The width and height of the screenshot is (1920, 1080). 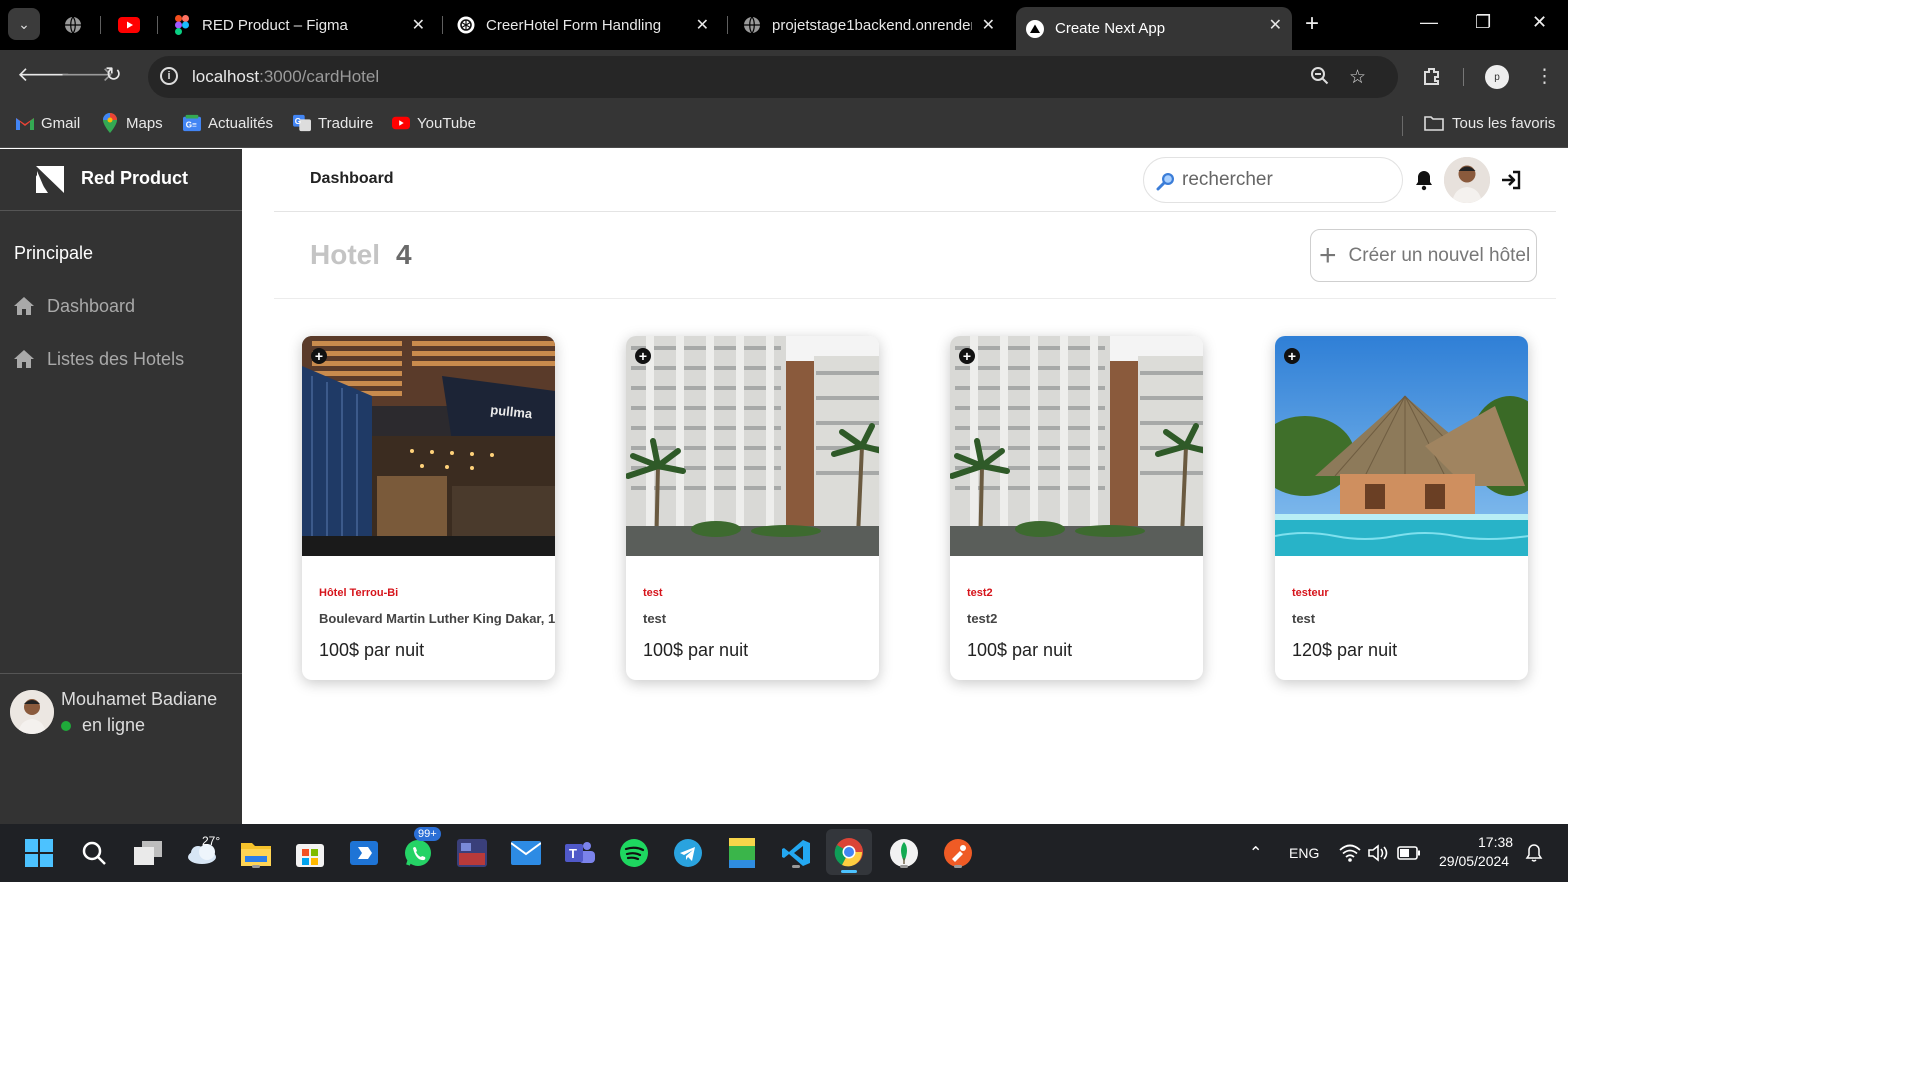 I want to click on mongodb-compass-icon, so click(x=904, y=853).